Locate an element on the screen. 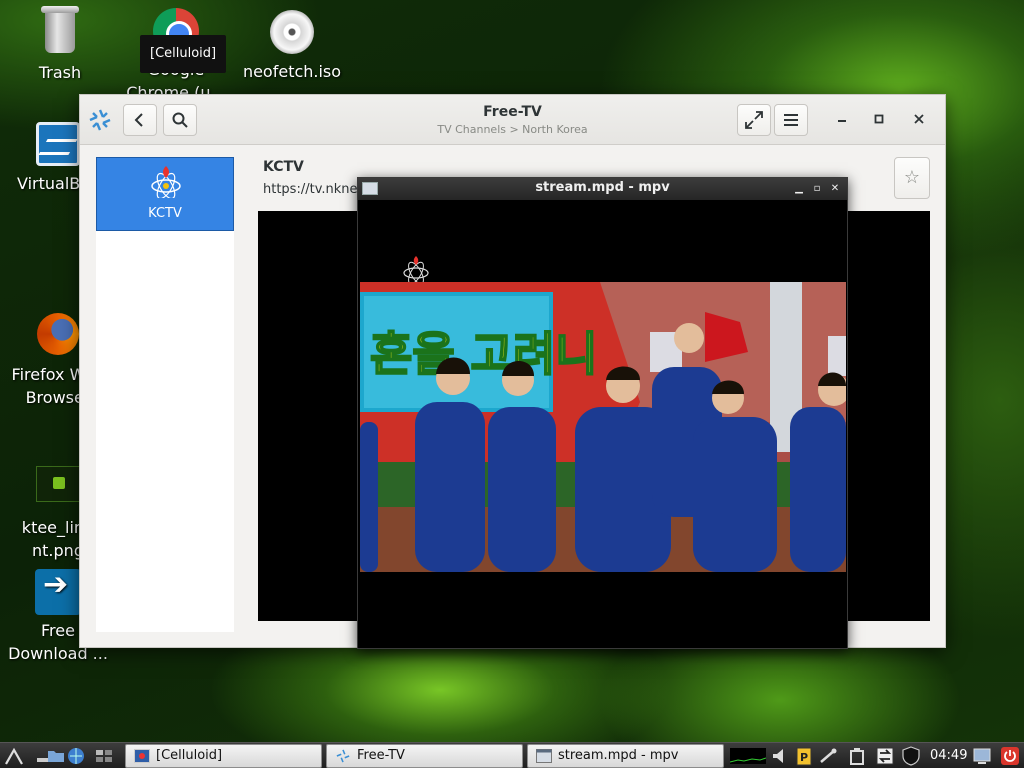 The height and width of the screenshot is (768, 1024). taskbar-task-label: [Celluloid] is located at coordinates (189, 755).